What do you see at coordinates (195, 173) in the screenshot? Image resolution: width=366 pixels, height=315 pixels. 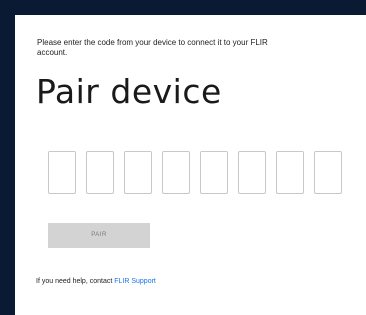 I see `code-input-row` at bounding box center [195, 173].